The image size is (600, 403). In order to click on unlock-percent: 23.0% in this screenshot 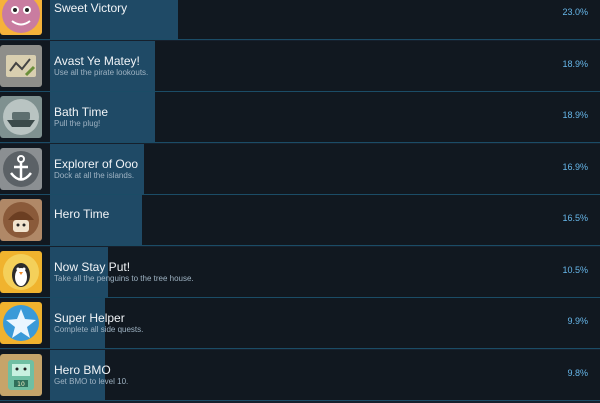, I will do `click(575, 12)`.